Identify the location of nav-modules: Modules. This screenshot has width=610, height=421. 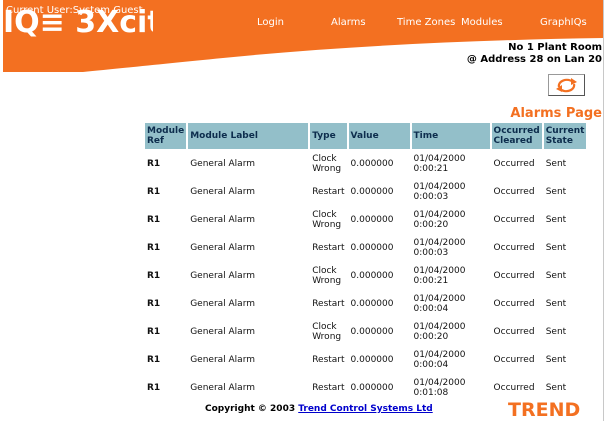
(482, 22).